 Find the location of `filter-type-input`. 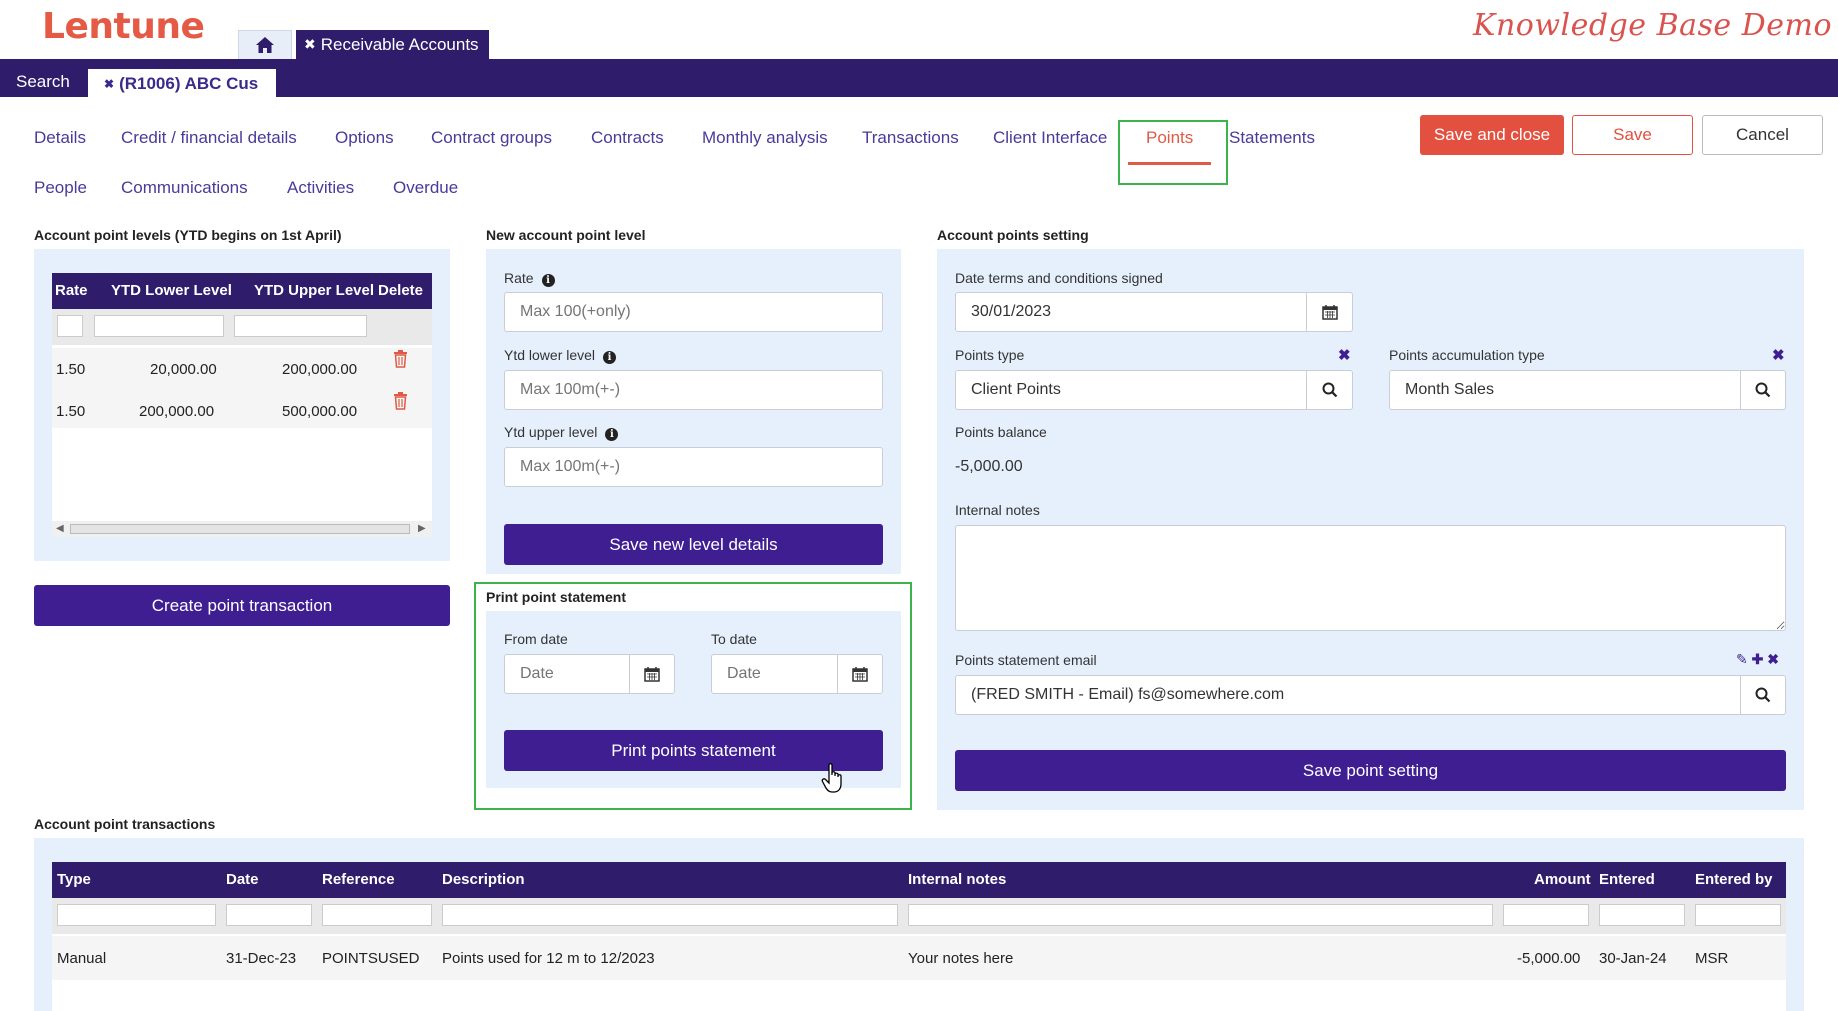

filter-type-input is located at coordinates (136, 915).